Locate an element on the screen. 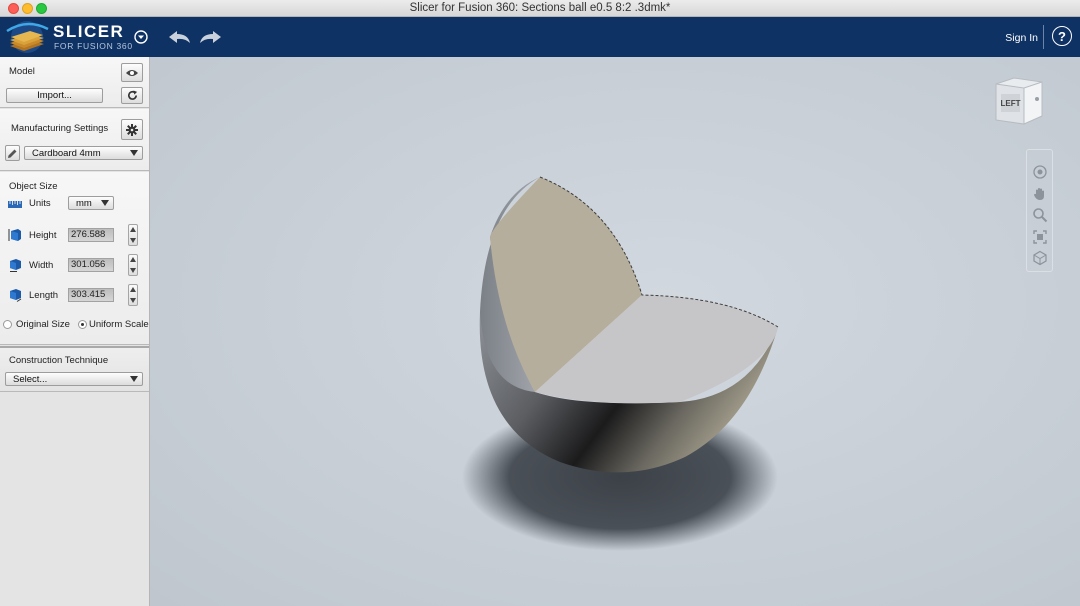 This screenshot has width=1080, height=606. manufacturing-settings-button is located at coordinates (132, 129).